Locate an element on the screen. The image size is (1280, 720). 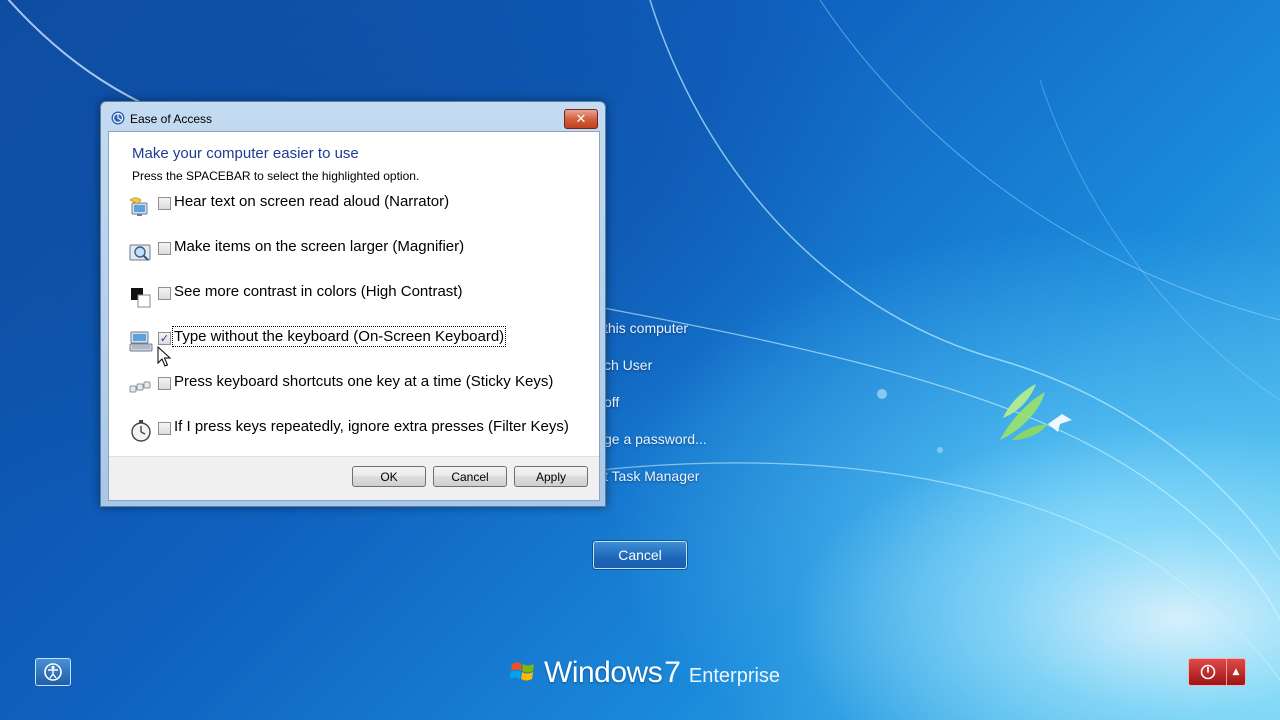
windows-branding: Windows 7 Enterprise is located at coordinates (645, 673).